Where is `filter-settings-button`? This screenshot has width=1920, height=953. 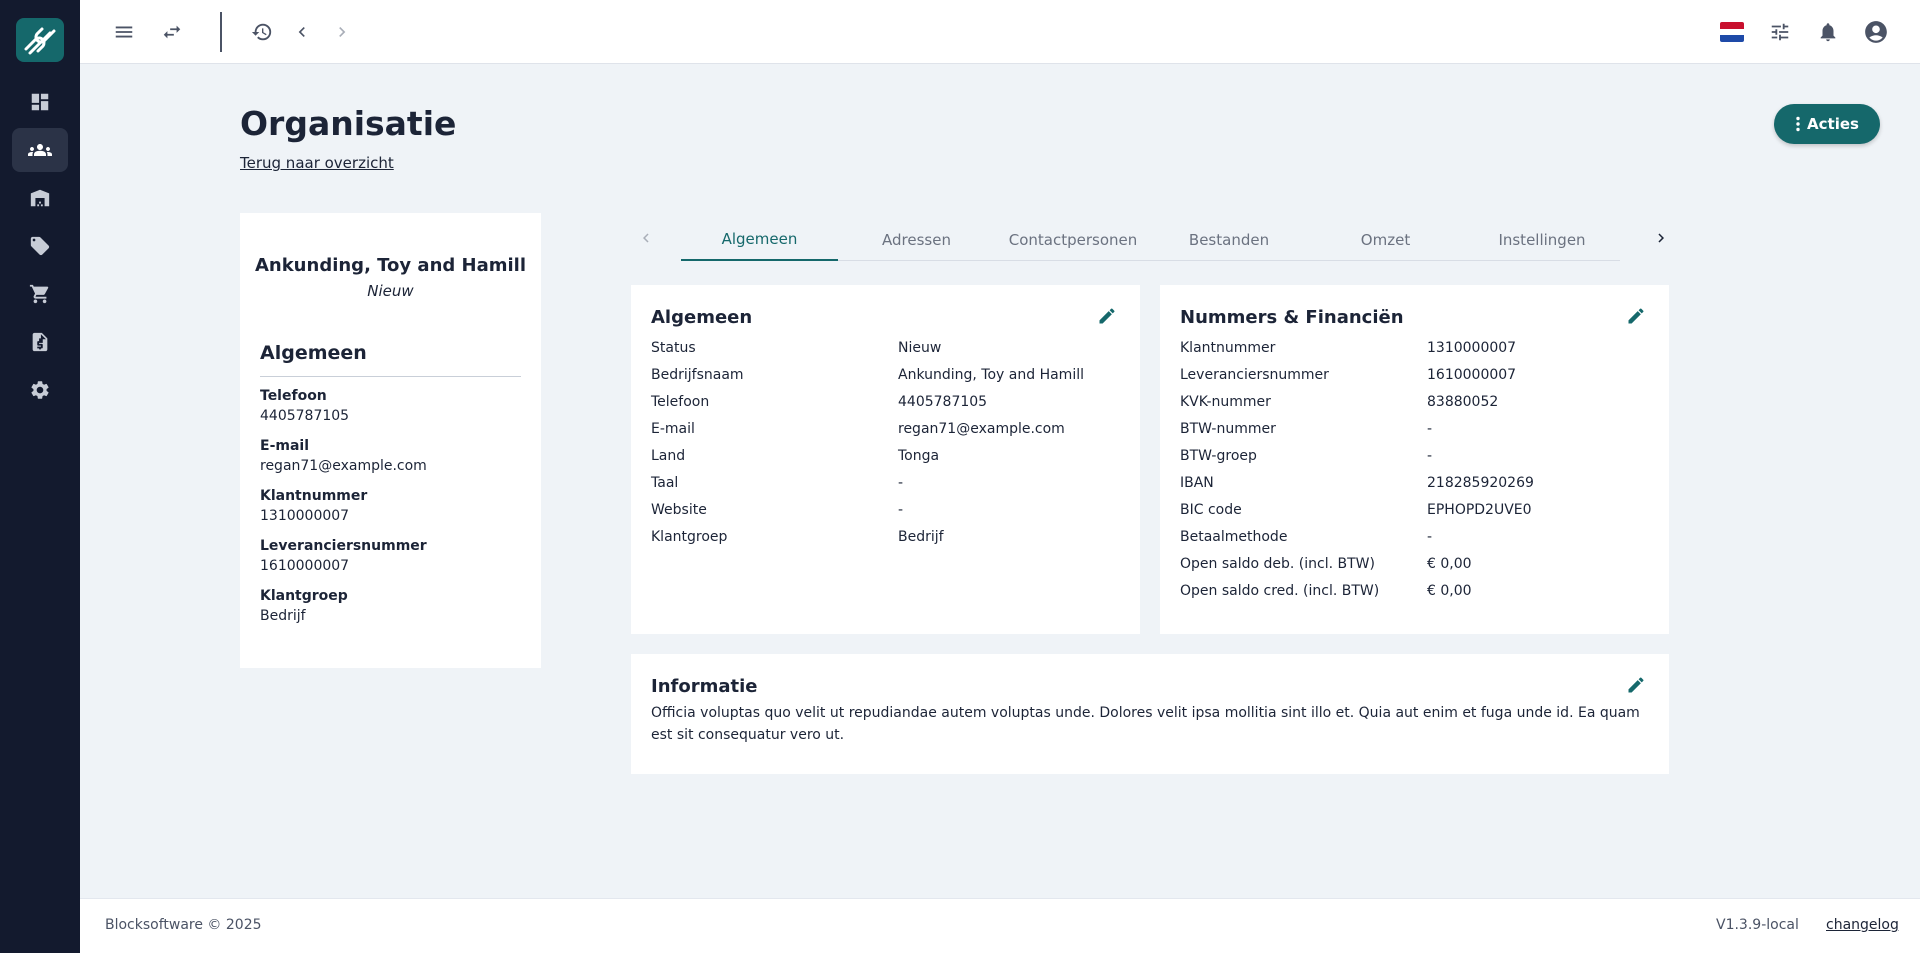 filter-settings-button is located at coordinates (1780, 32).